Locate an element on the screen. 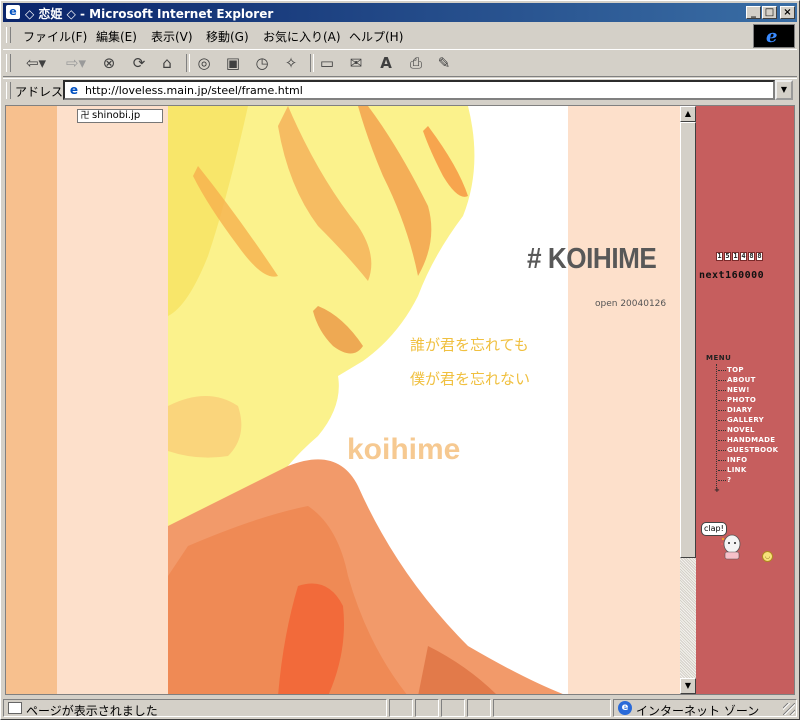 This screenshot has height=720, width=800. menu-help: ヘルプ(H) is located at coordinates (376, 36).